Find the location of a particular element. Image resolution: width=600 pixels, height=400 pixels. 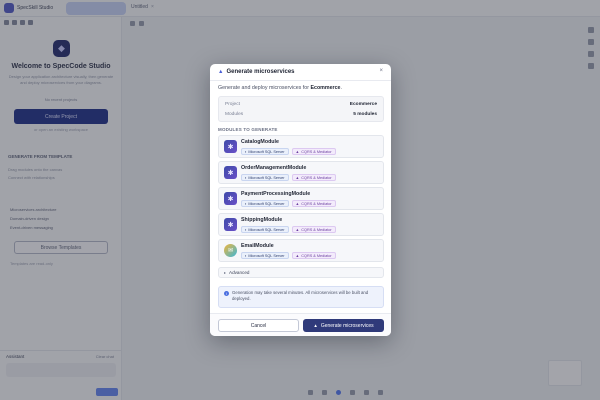

module-name: ShippingModule is located at coordinates (262, 220).